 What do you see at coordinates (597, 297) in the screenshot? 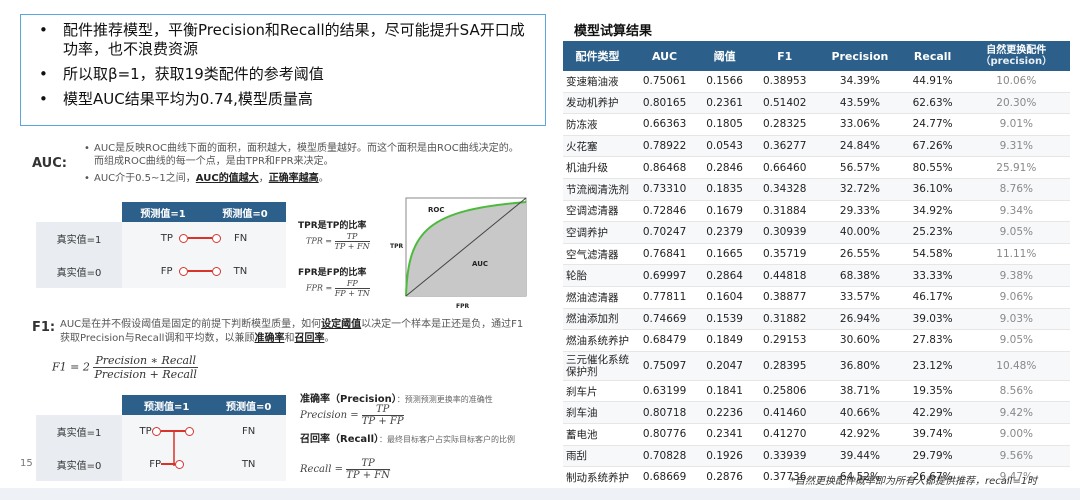
I see `part-type-cell: 燃油滤清器` at bounding box center [597, 297].